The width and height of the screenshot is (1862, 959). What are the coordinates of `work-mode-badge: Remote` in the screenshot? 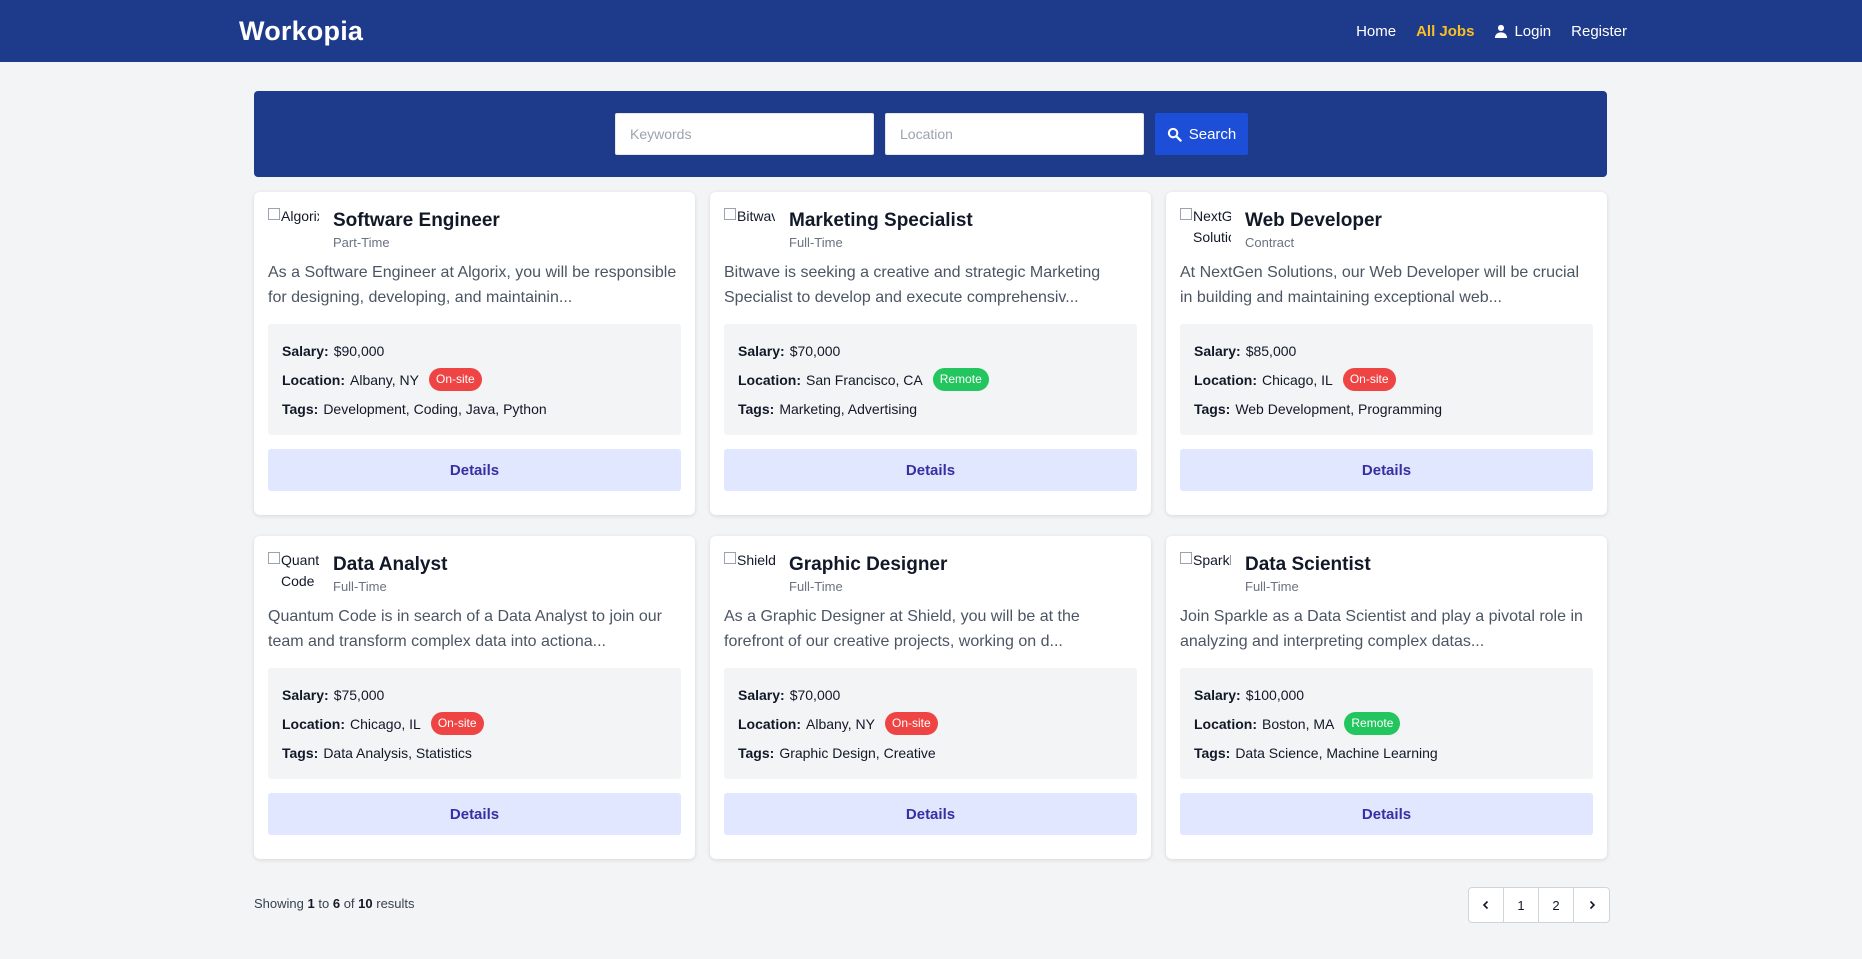 It's located at (1372, 723).